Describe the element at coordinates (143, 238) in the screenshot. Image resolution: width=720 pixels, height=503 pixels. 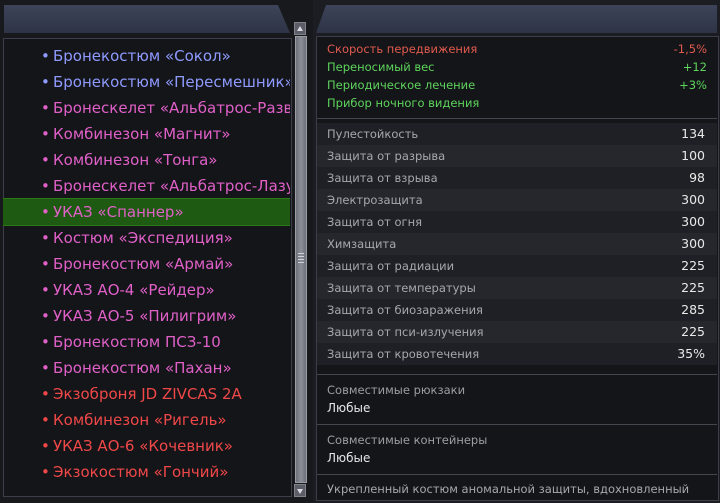
I see `list-item-label: Костюм «Экспедиция»` at that location.